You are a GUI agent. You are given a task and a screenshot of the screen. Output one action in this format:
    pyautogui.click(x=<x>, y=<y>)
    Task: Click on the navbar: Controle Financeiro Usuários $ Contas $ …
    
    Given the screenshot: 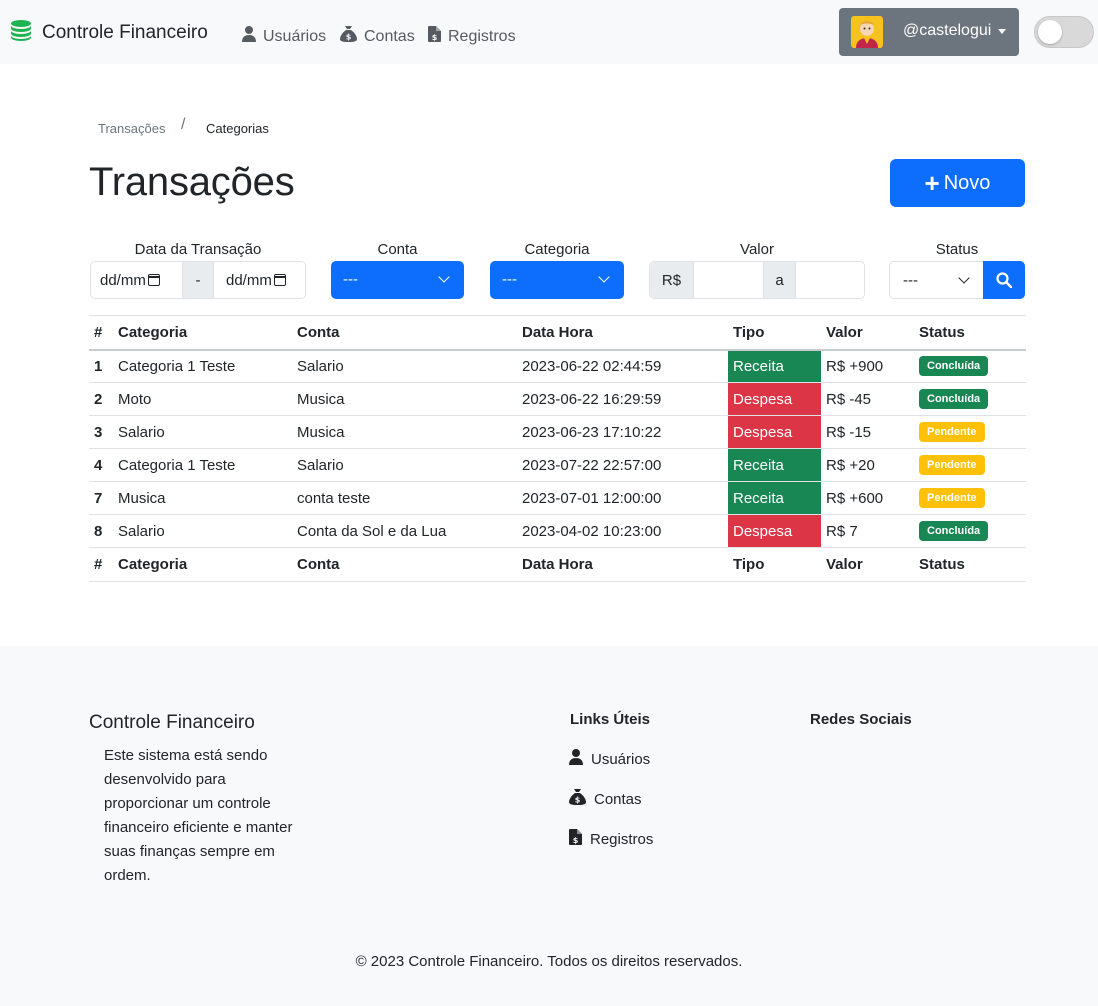 What is the action you would take?
    pyautogui.click(x=549, y=32)
    